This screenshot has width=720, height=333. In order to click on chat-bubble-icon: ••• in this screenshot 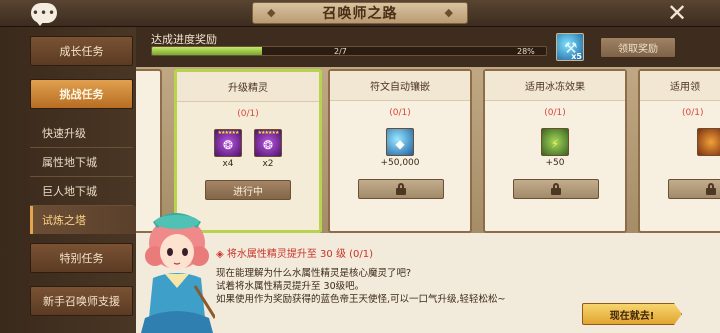, I will do `click(44, 14)`.